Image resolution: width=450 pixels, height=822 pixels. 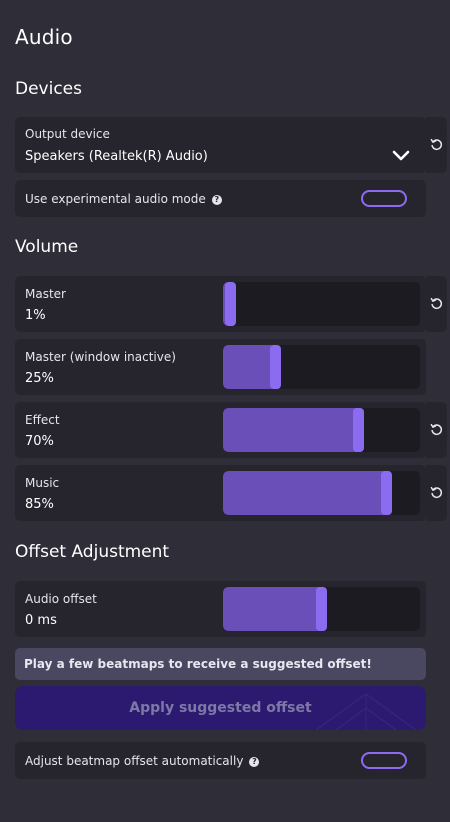 What do you see at coordinates (39, 378) in the screenshot?
I see `master-inactive-volume-value: 25%` at bounding box center [39, 378].